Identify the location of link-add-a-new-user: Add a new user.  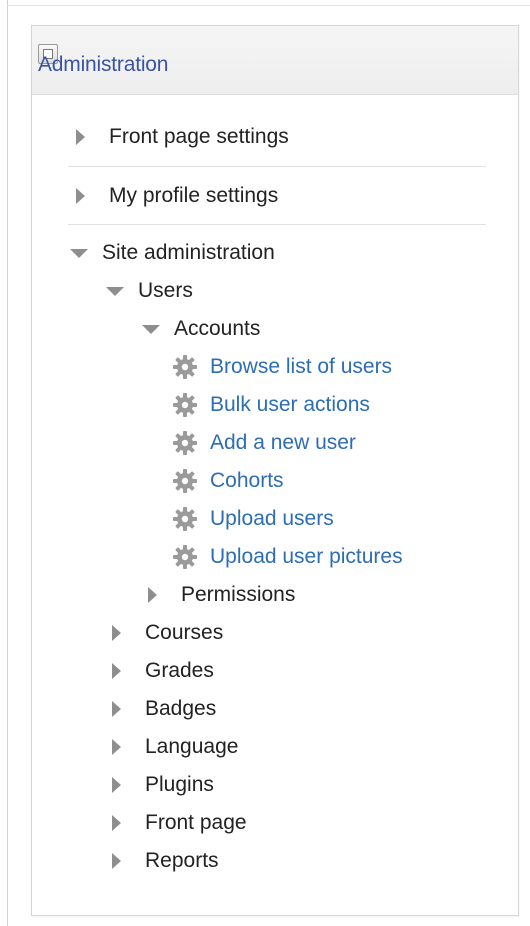
(264, 443).